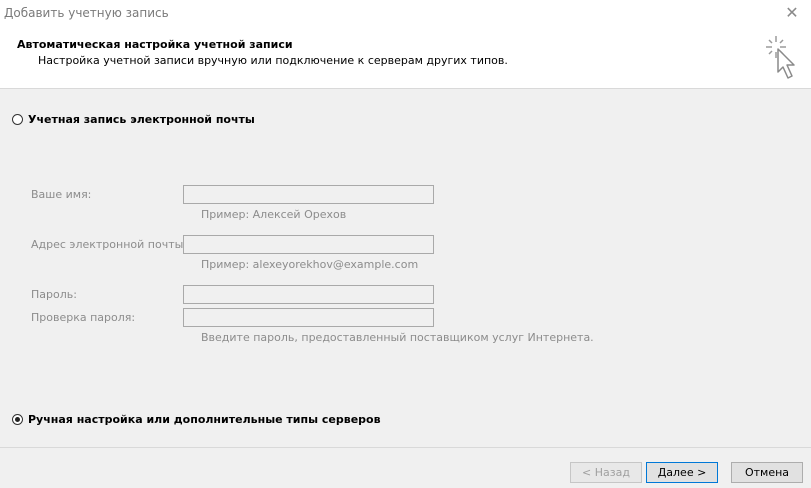  I want to click on email-hint: Пример: alexeyorekhov@example.com, so click(310, 264).